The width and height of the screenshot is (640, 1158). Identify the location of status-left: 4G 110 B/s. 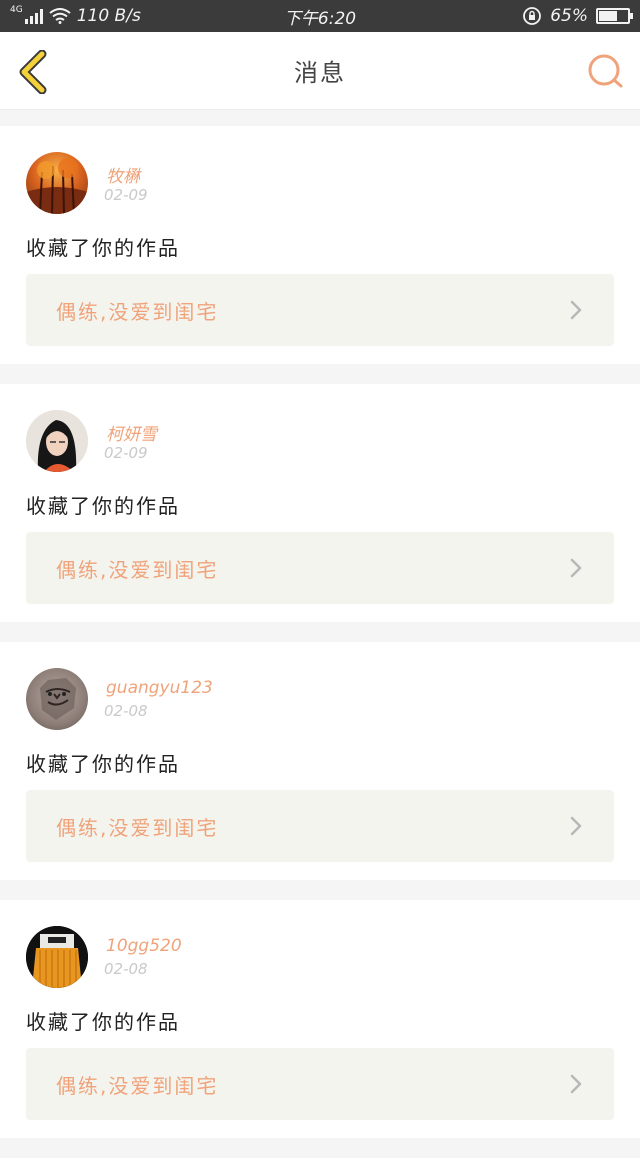
(75, 15).